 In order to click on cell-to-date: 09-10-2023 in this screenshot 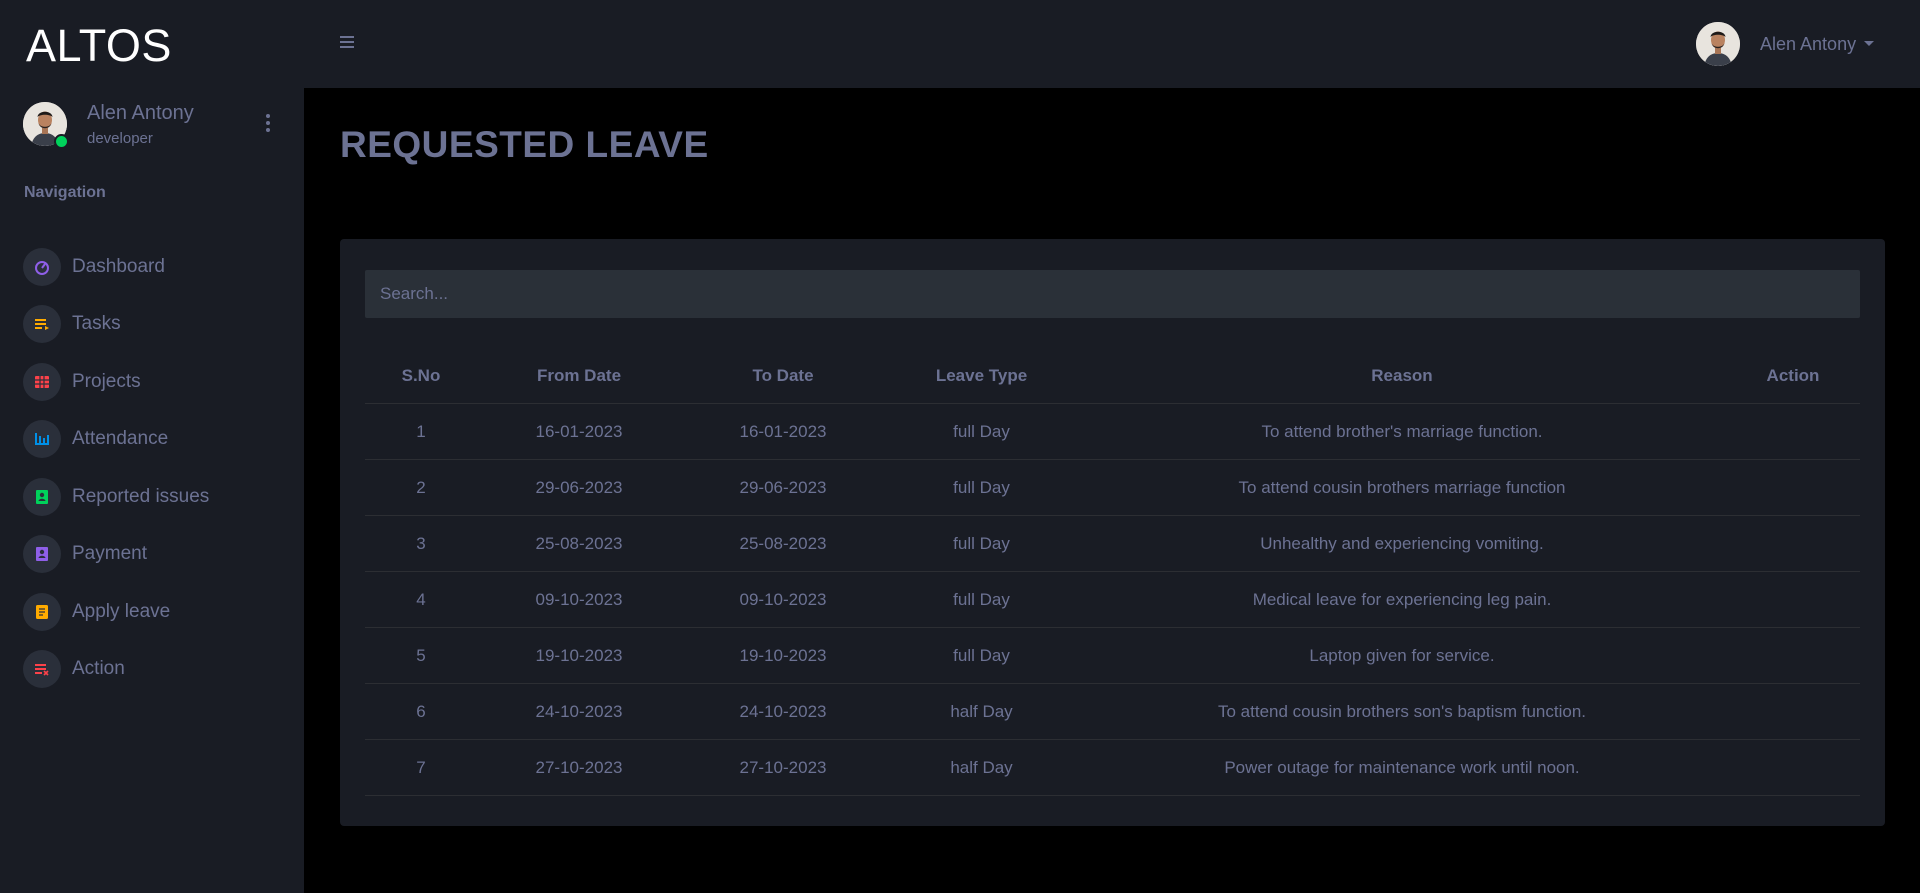, I will do `click(783, 599)`.